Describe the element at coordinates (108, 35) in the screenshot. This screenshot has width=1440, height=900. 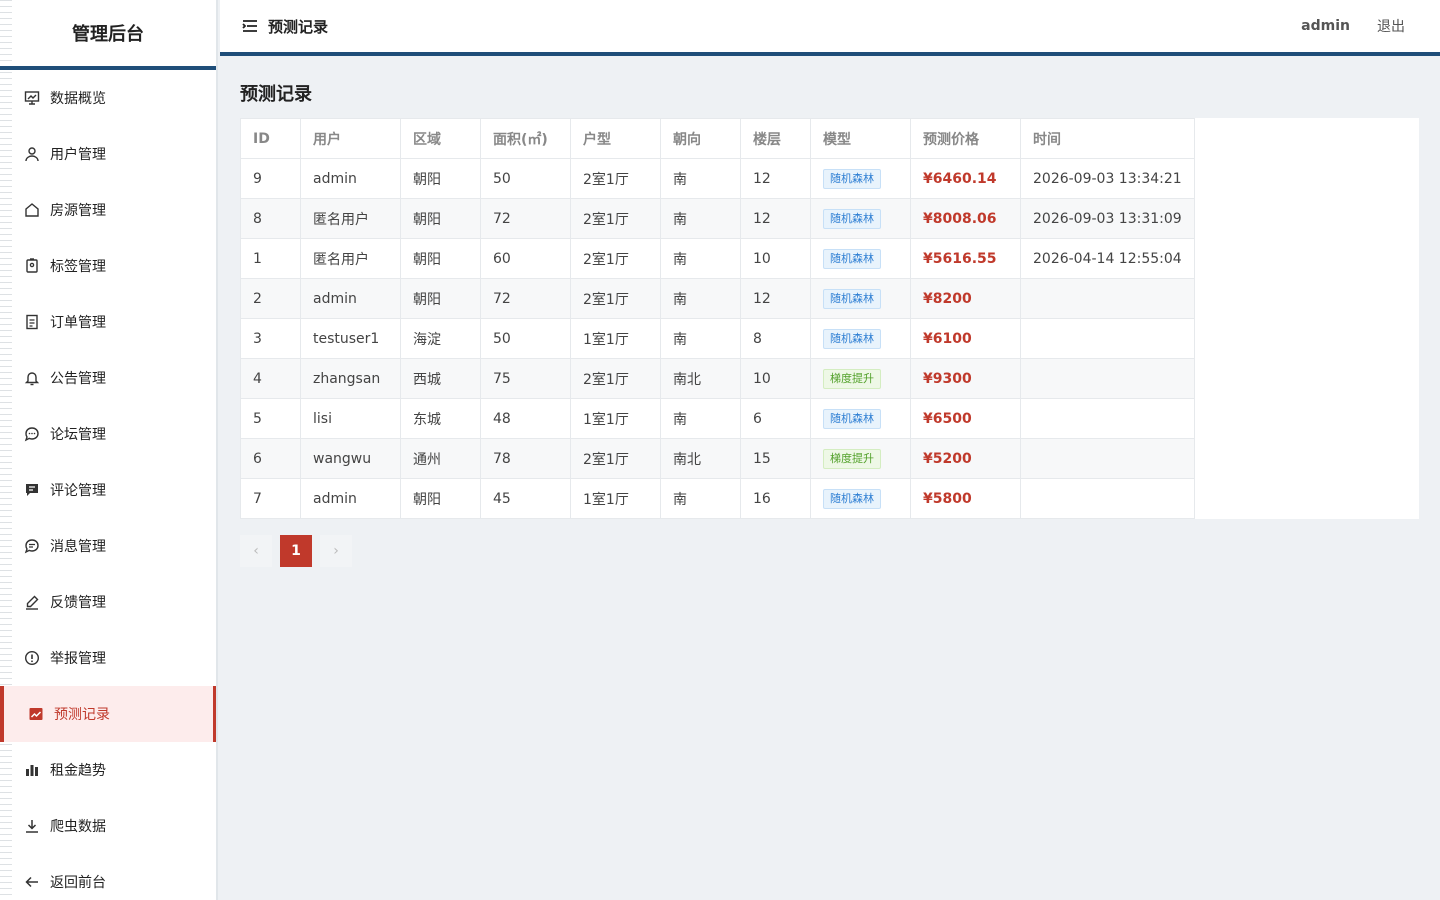
I see `brand-title: 管理后台` at that location.